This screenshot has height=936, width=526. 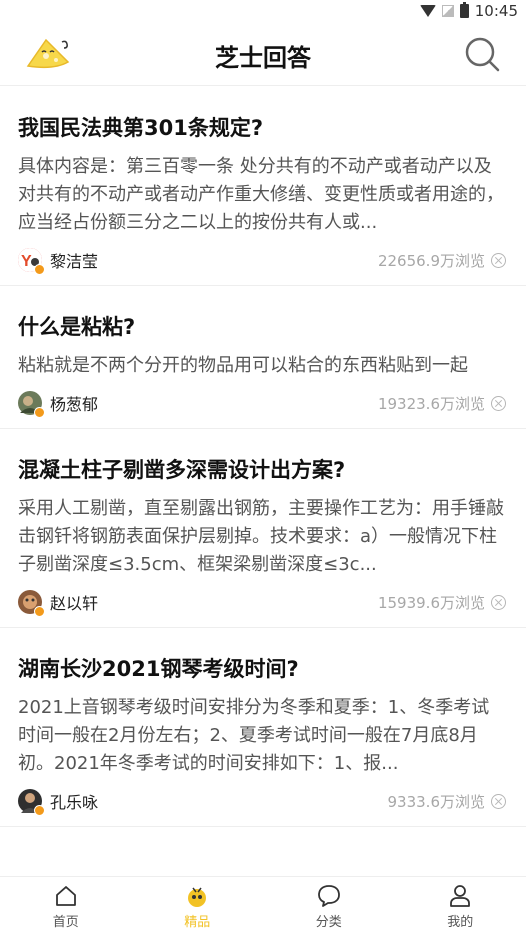 I want to click on signal-icon, so click(x=447, y=11).